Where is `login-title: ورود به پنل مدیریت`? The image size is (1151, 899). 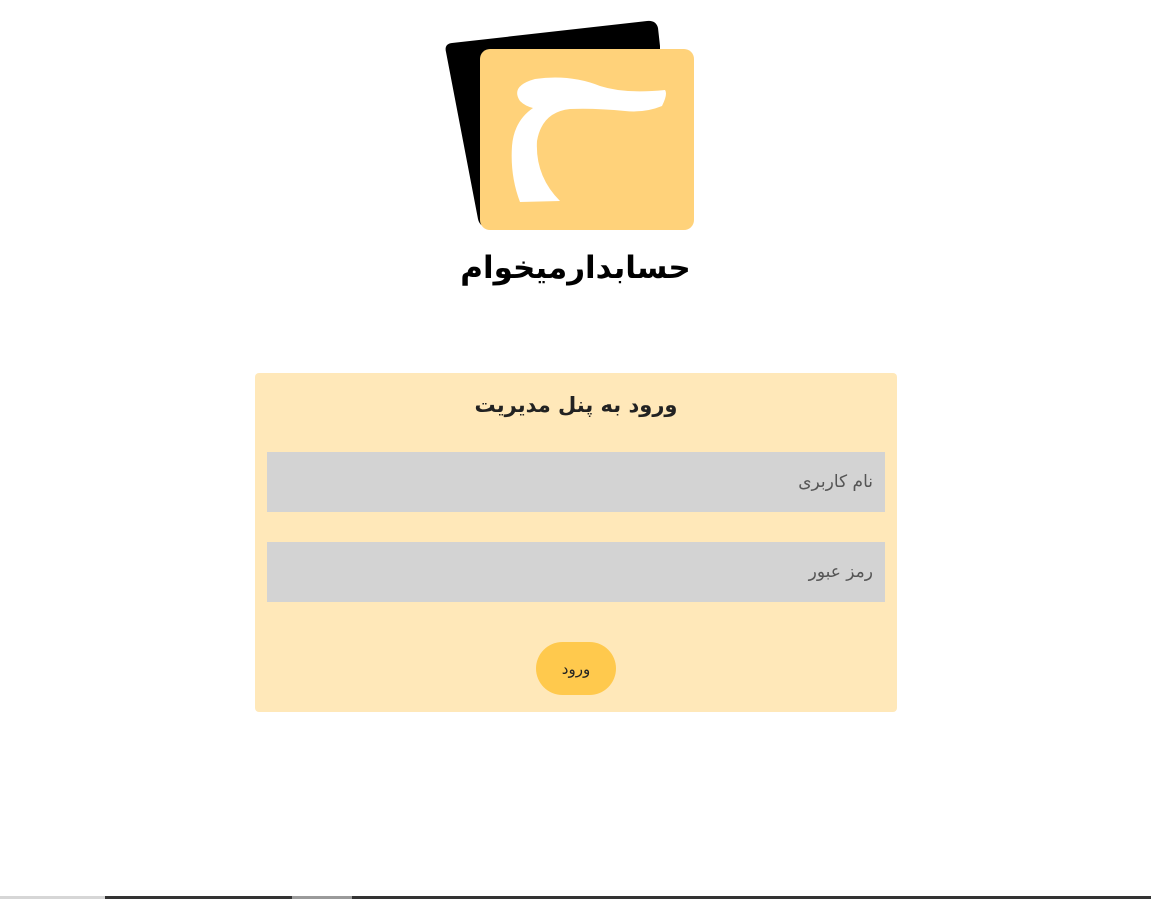 login-title: ورود به پنل مدیریت is located at coordinates (576, 405).